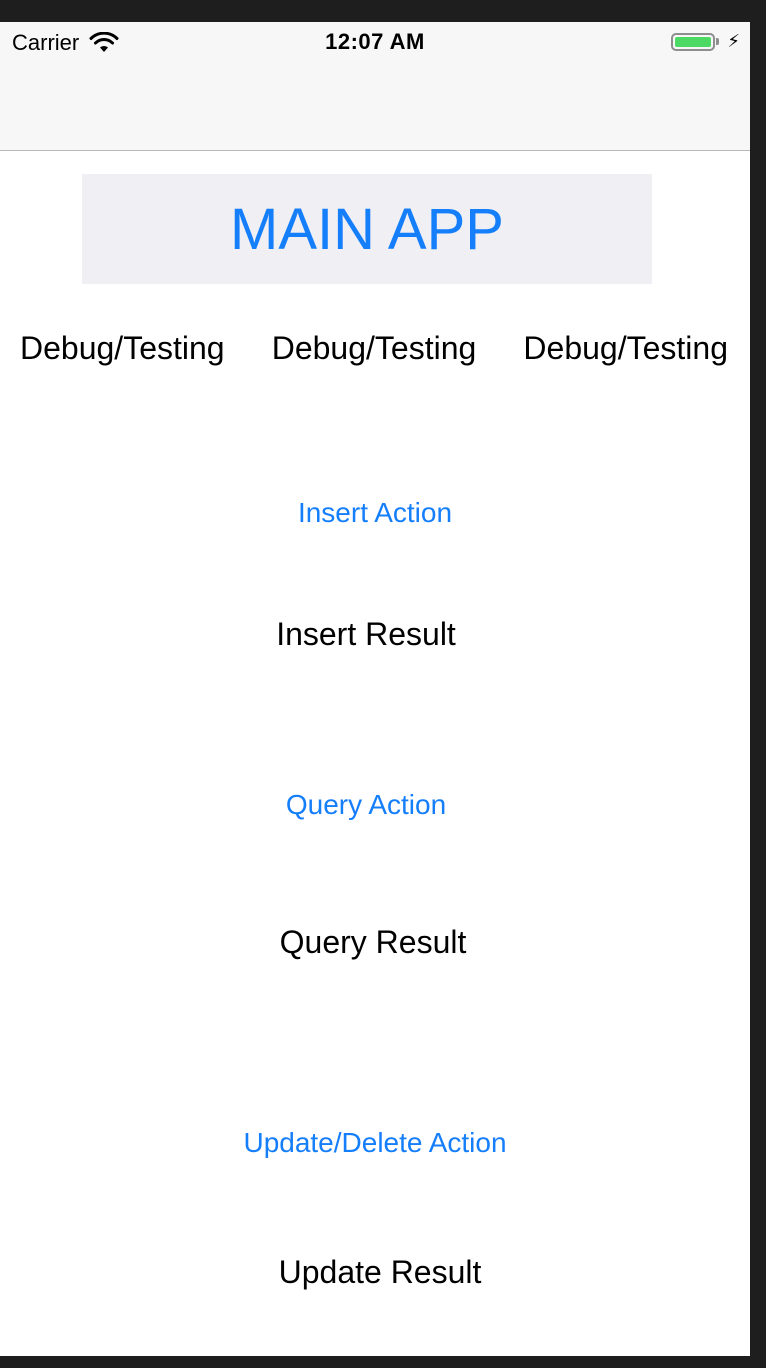 The height and width of the screenshot is (1368, 766). I want to click on update-delete-action-button: Update/Delete Action, so click(375, 1143).